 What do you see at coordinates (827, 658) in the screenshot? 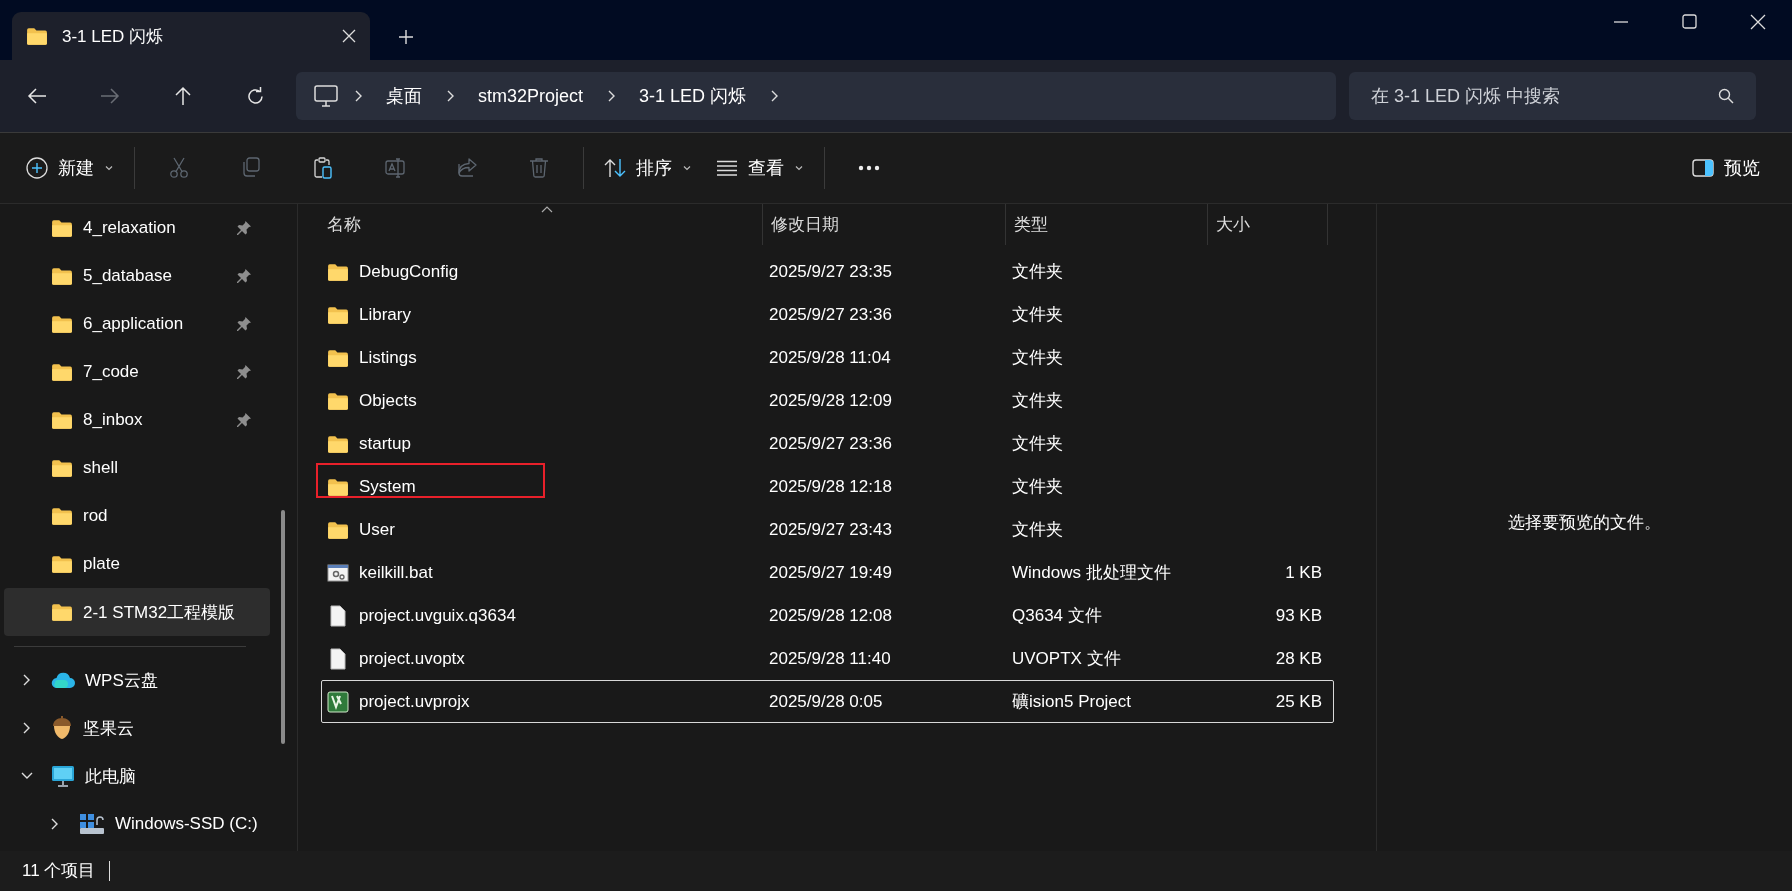
I see `file-row: project.uvoptx 2025/9/28 11:40 UVOPTX 文件 28 KB` at bounding box center [827, 658].